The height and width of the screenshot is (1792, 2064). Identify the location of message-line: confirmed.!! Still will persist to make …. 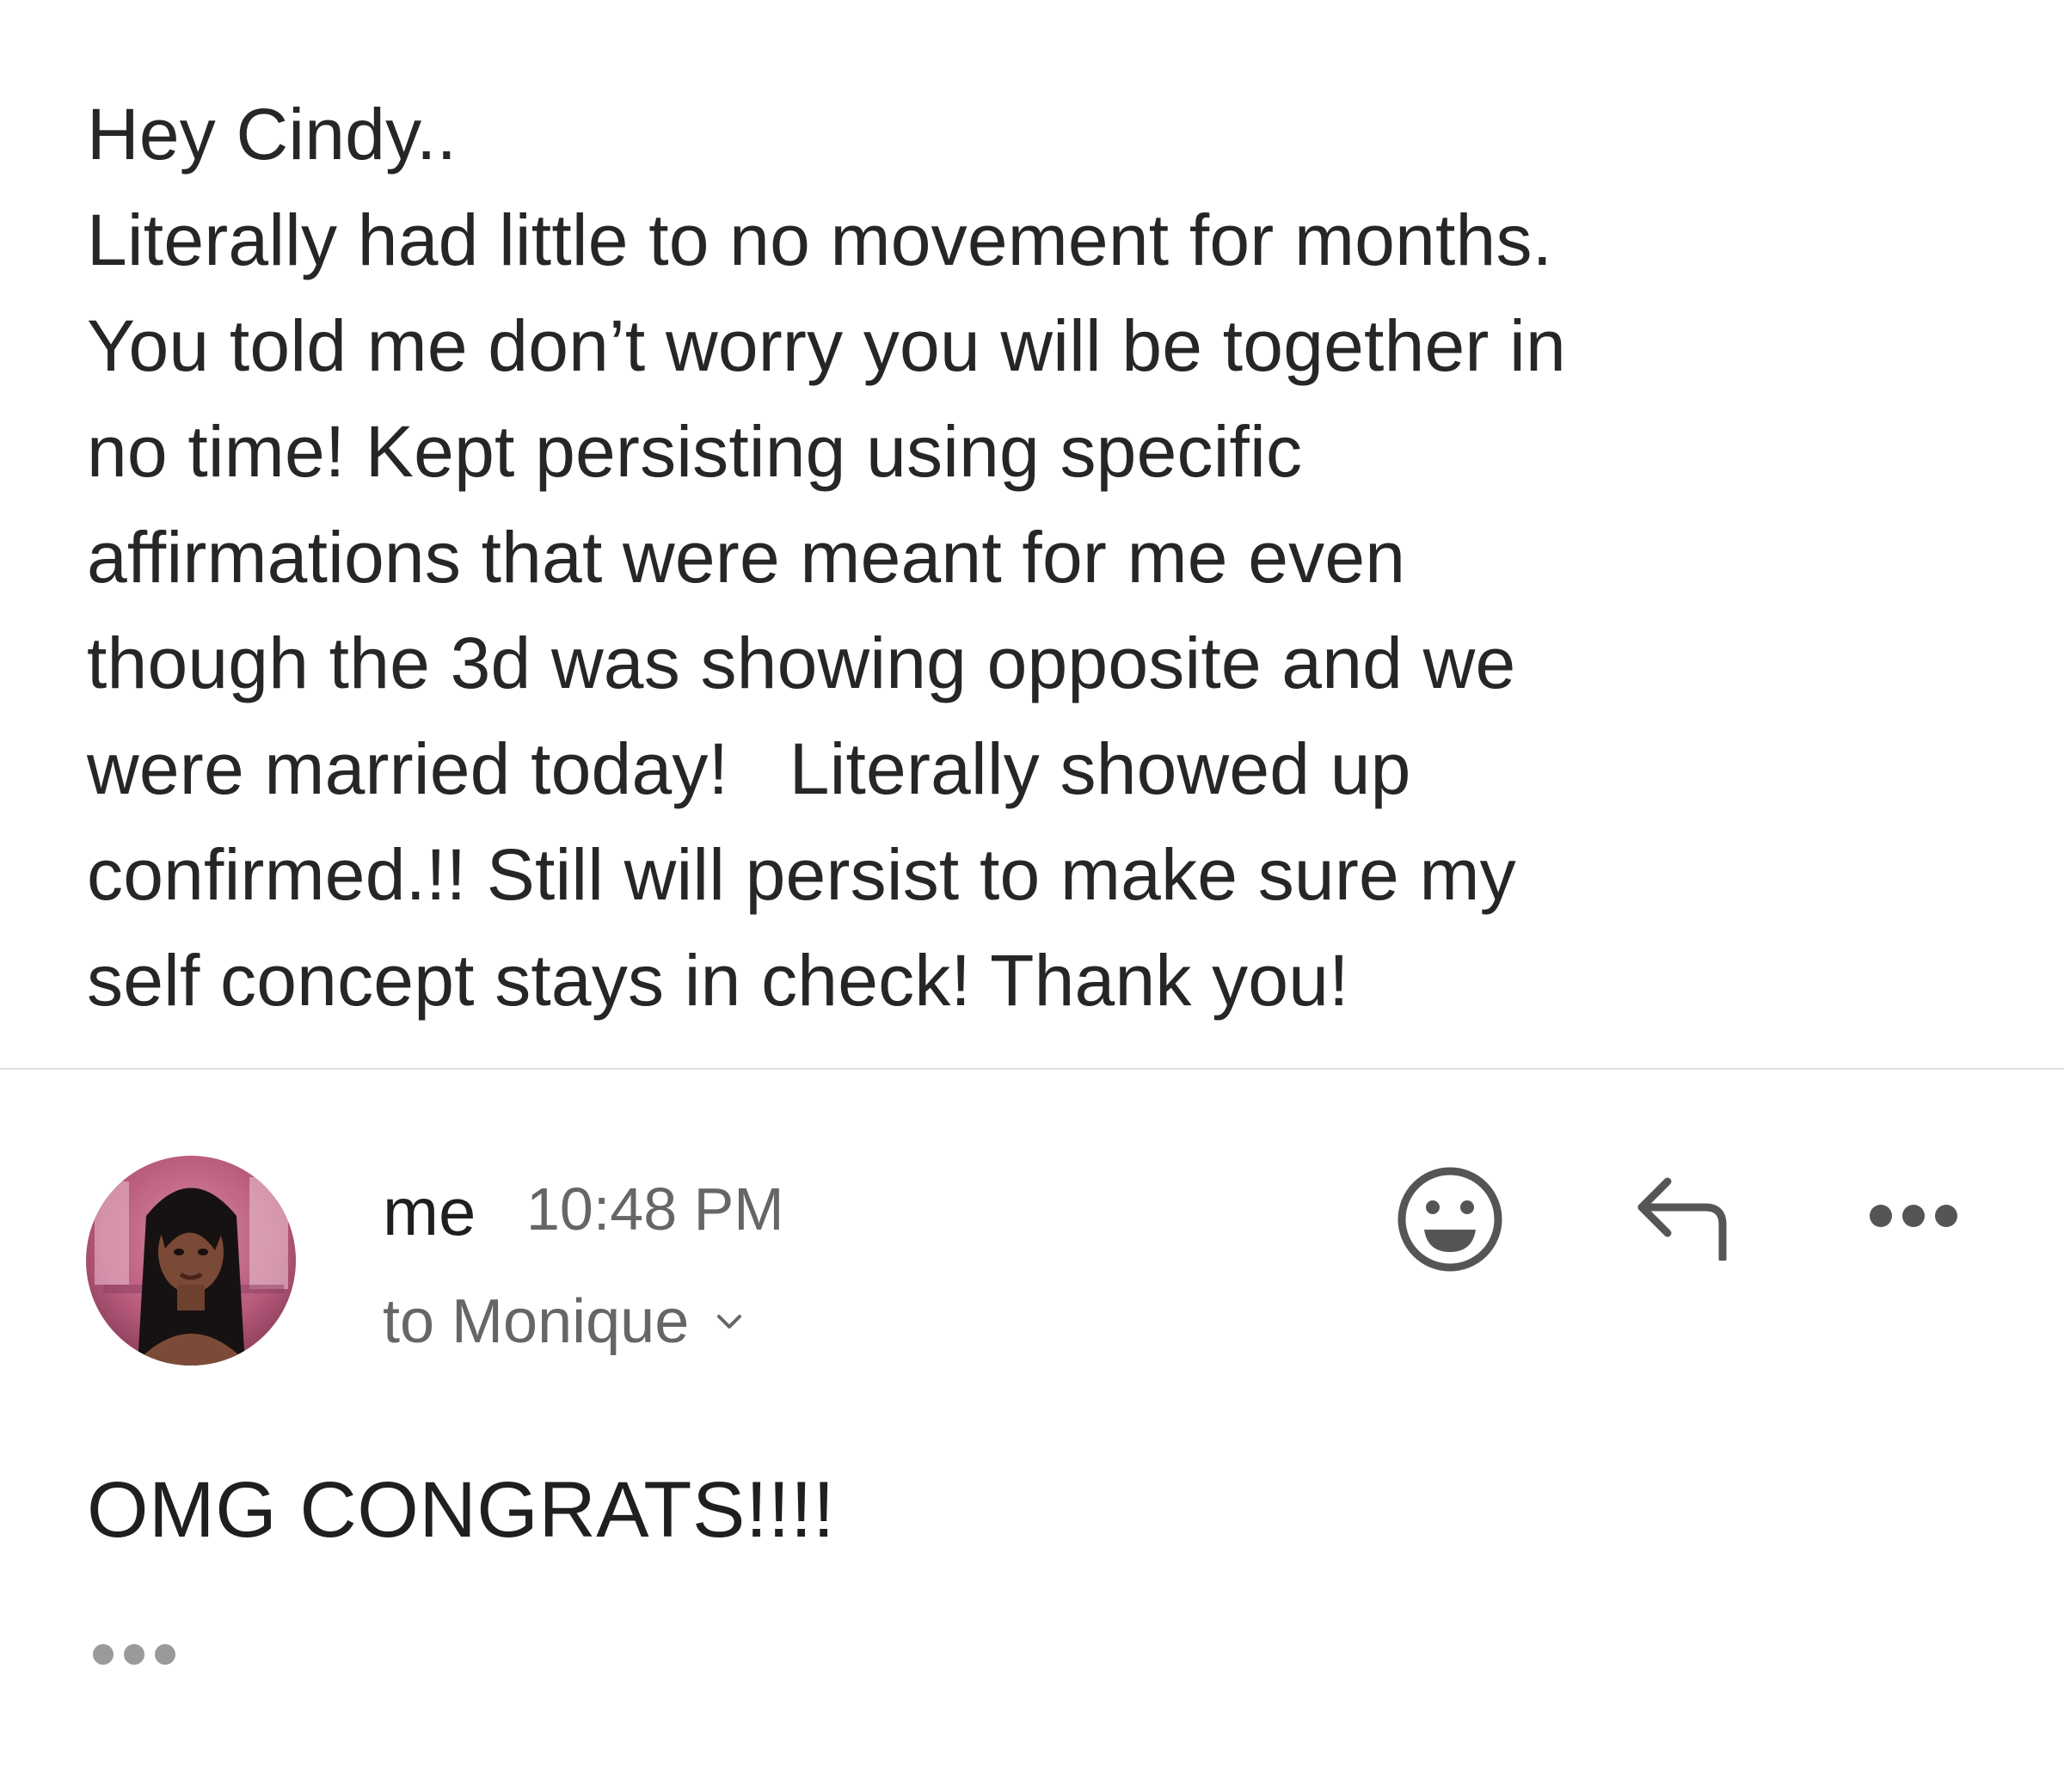
(801, 874).